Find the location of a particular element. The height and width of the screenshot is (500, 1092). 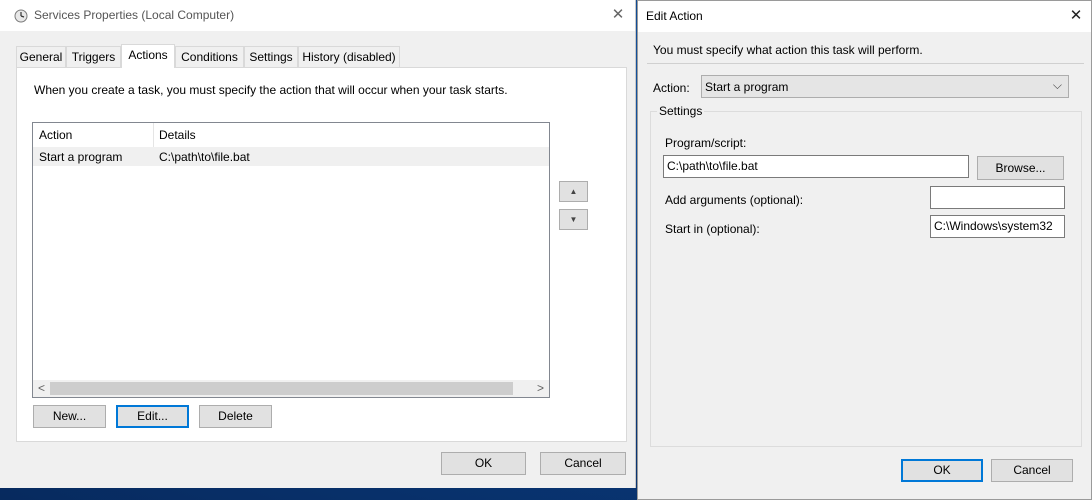

edit-action-titlebar: Edit Action ✕ is located at coordinates (864, 16).